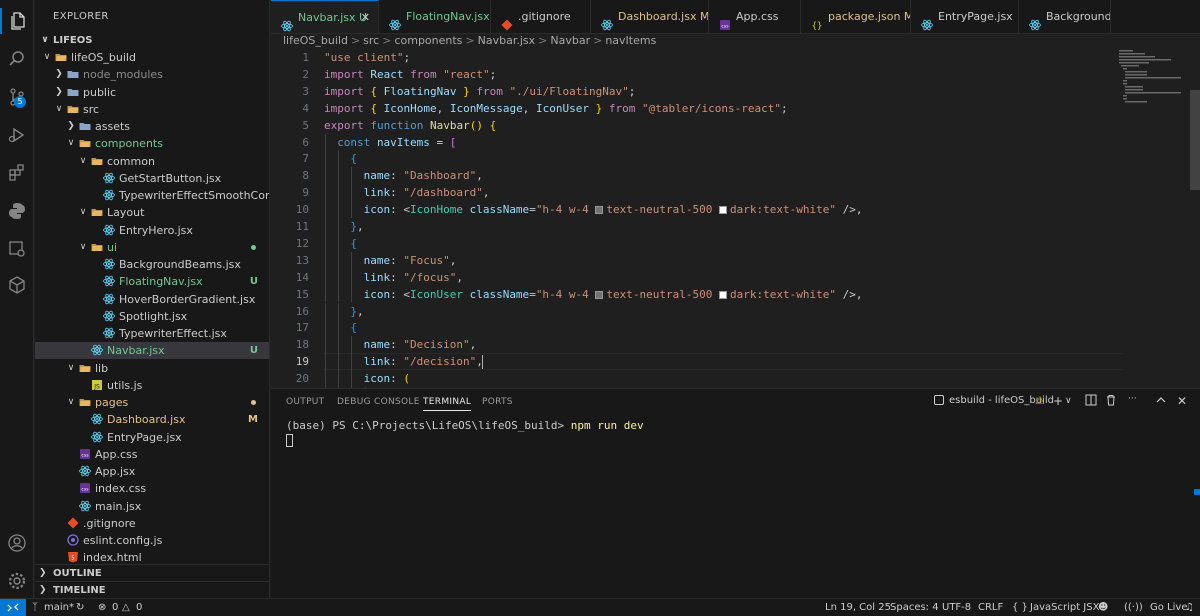 Image resolution: width=1200 pixels, height=616 pixels. I want to click on python-icon, so click(17, 211).